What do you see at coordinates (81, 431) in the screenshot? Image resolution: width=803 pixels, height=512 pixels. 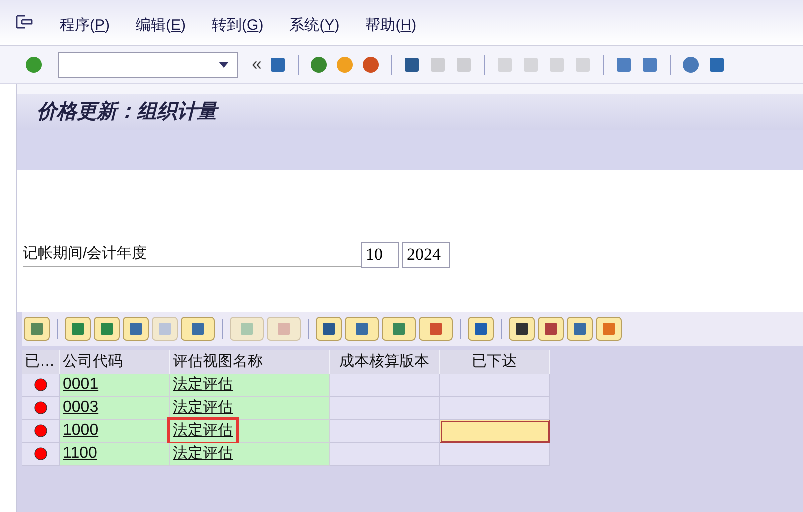 I see `company-code-link: 1000` at bounding box center [81, 431].